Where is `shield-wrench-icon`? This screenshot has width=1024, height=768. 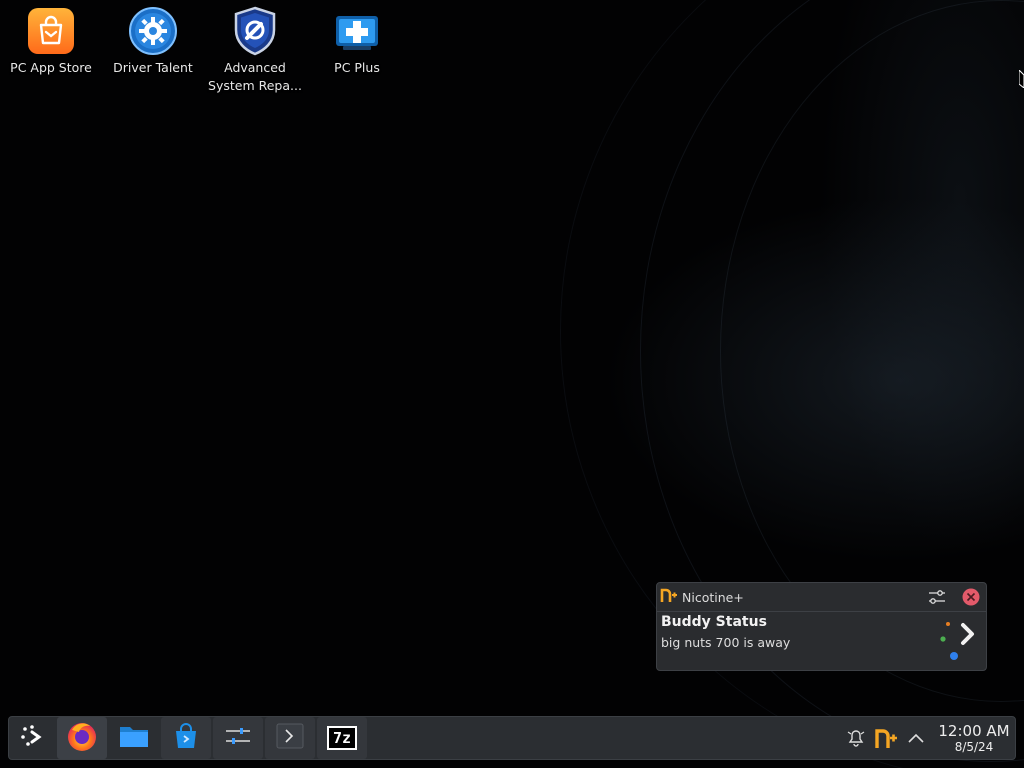
shield-wrench-icon is located at coordinates (255, 31).